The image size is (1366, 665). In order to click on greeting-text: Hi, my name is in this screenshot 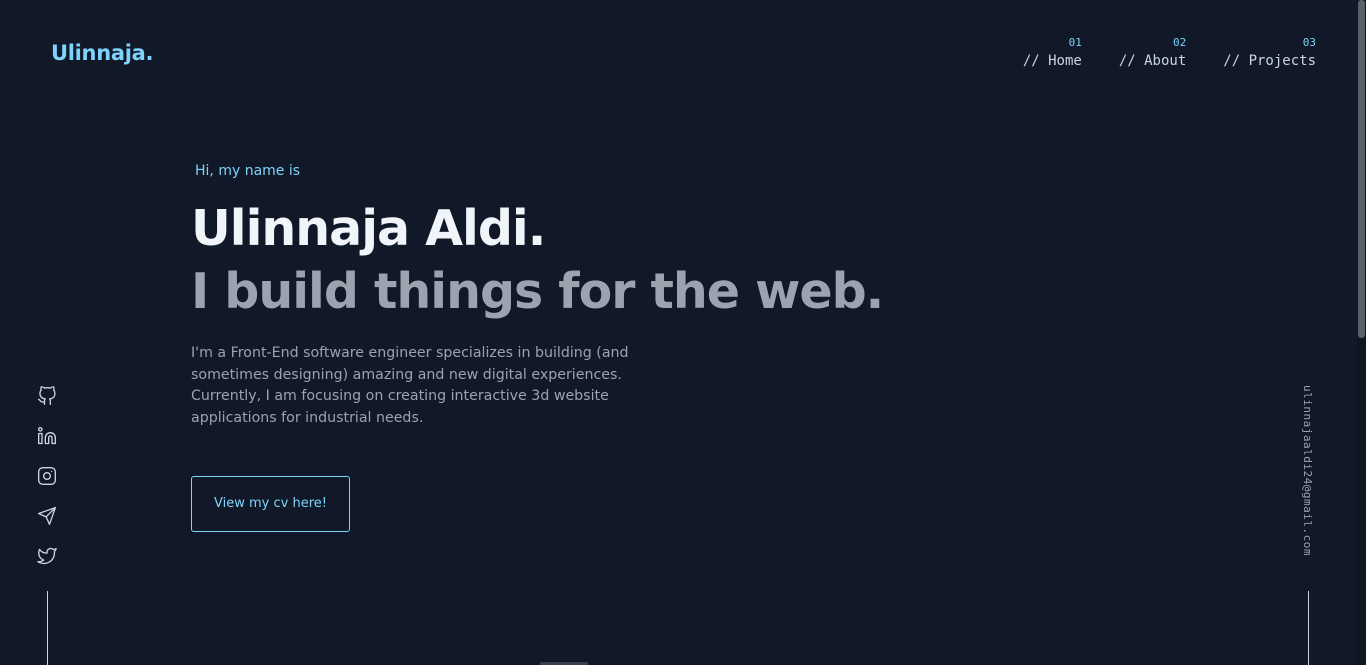, I will do `click(248, 171)`.